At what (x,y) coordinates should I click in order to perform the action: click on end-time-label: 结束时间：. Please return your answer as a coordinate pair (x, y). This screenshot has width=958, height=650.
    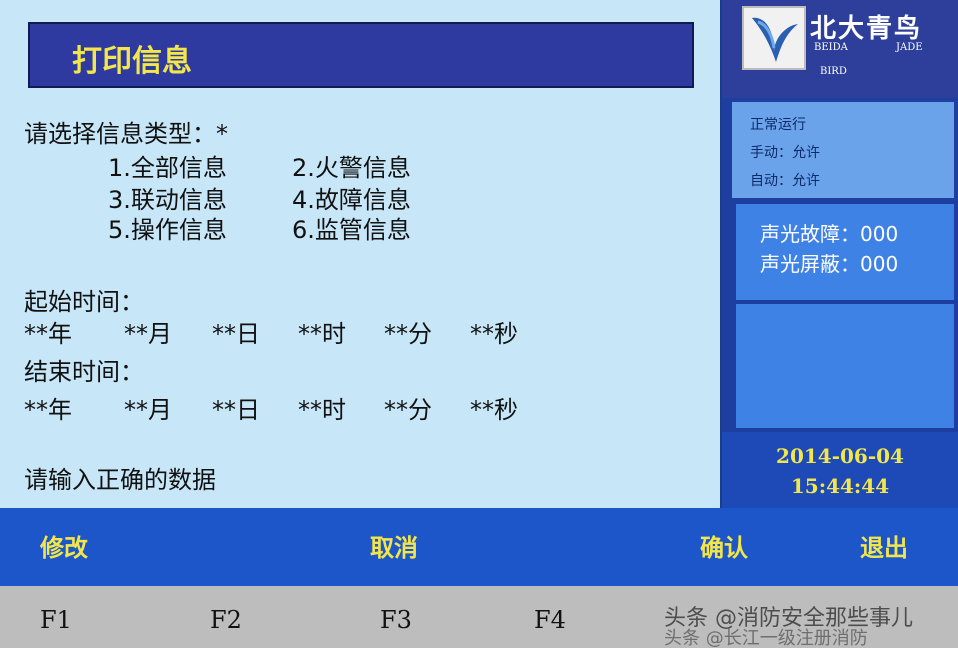
    Looking at the image, I should click on (84, 372).